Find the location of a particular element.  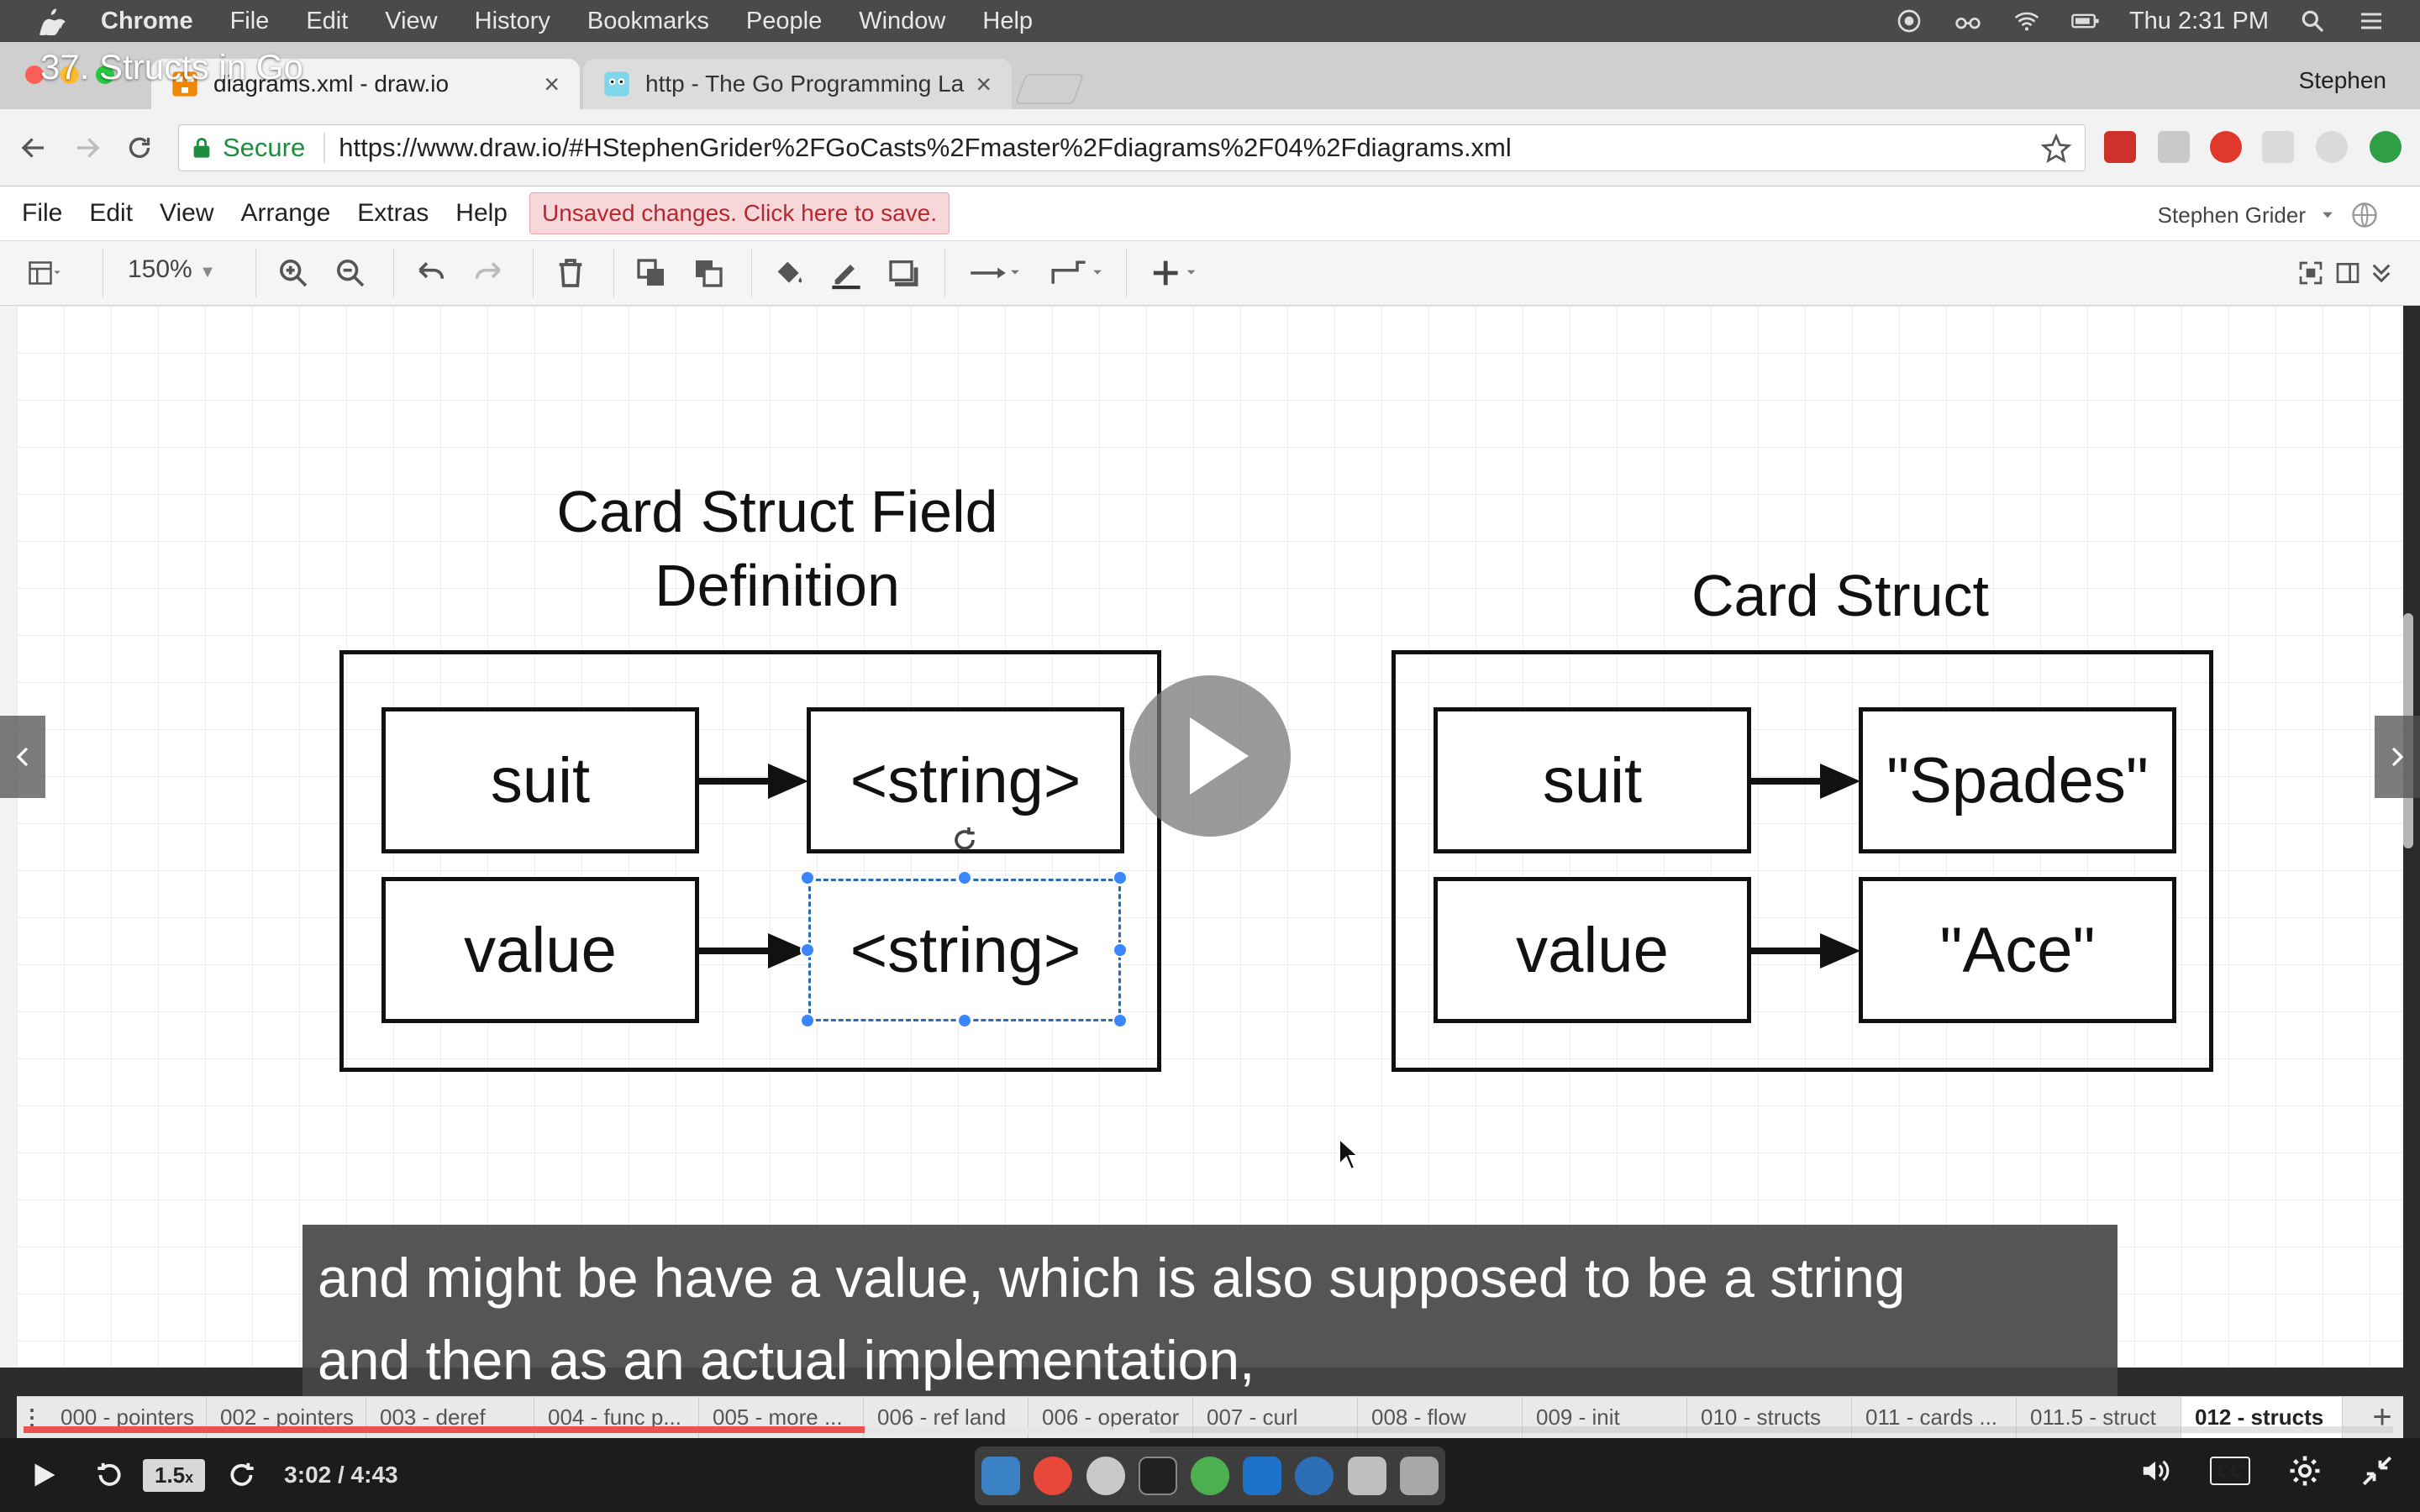

drawio-menu-edit: Edit is located at coordinates (111, 213).